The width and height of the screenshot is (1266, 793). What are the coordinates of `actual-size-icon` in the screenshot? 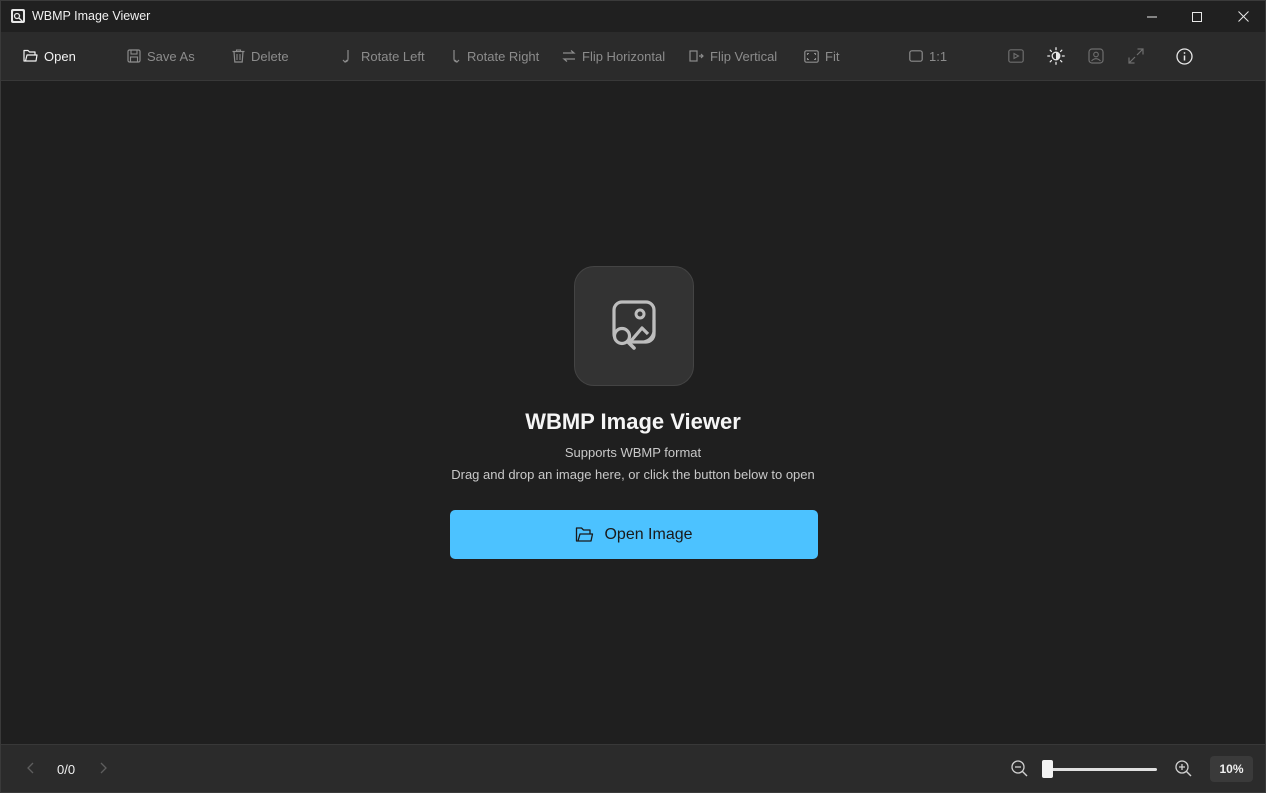 It's located at (916, 56).